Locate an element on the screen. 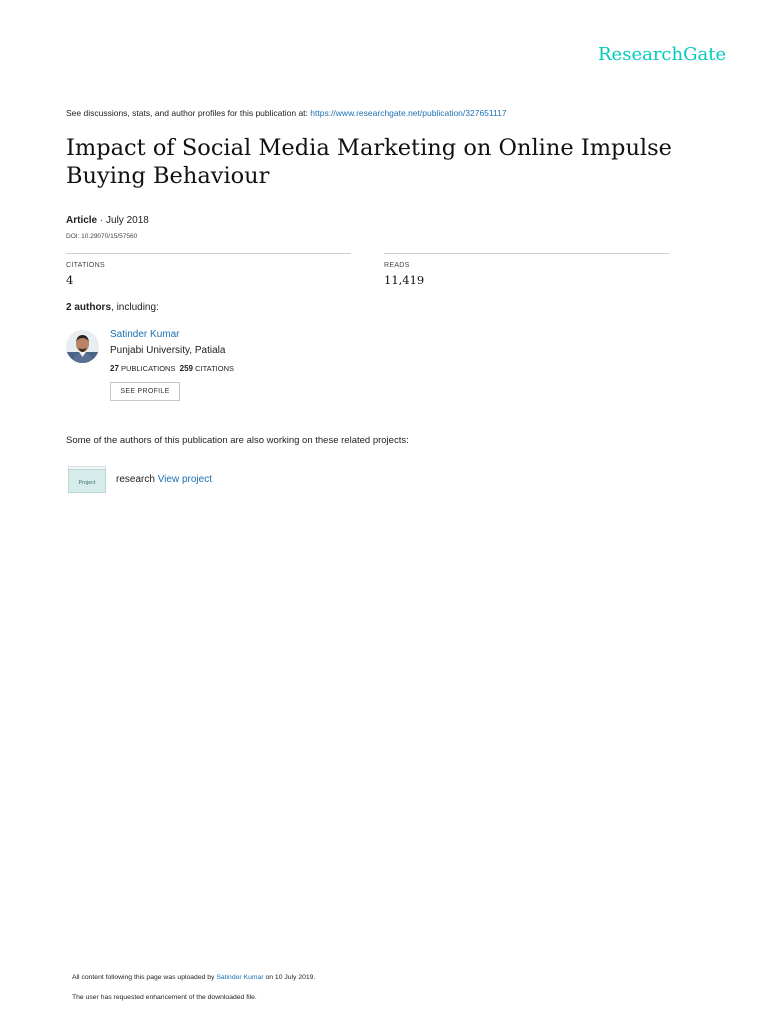 This screenshot has width=768, height=1024. upload-suffix: on 10 July 2019. is located at coordinates (289, 977).